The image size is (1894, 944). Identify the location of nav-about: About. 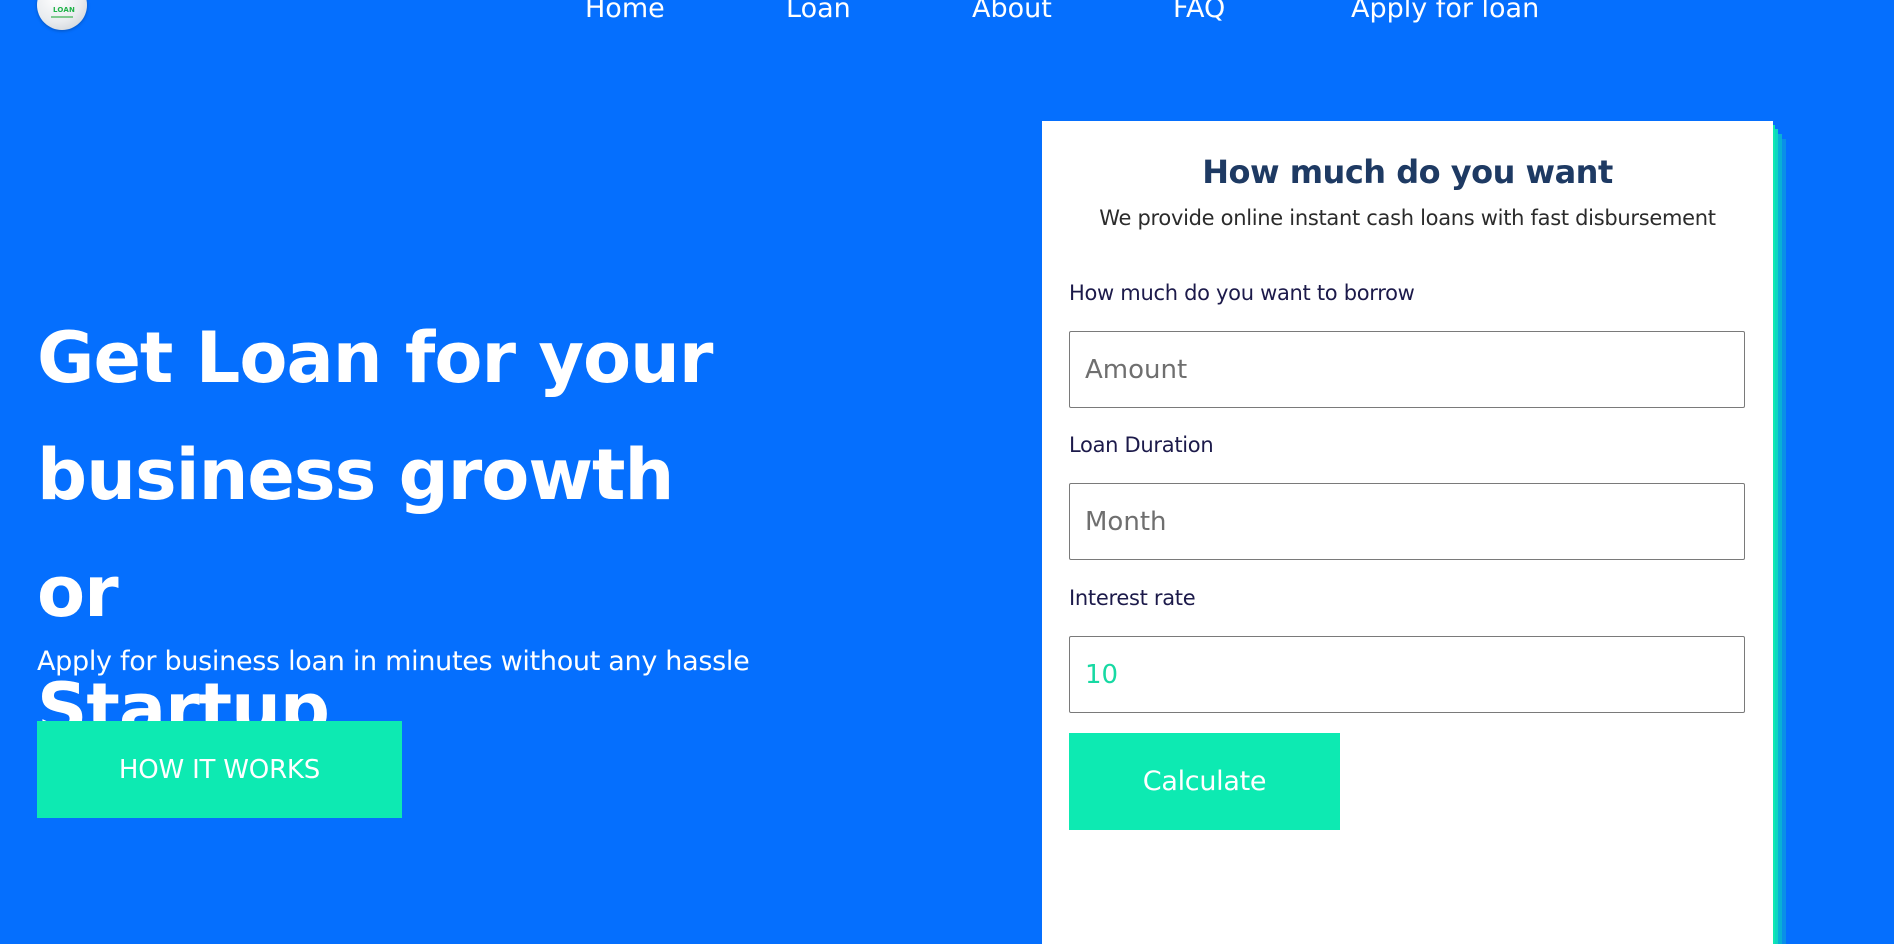
(1012, 13).